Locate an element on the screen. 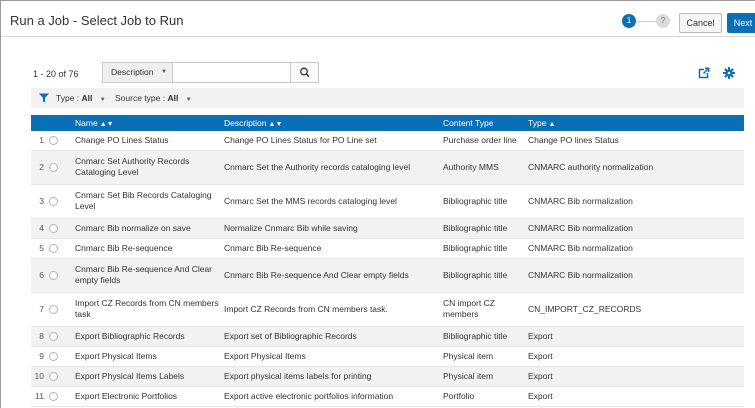  export-icon is located at coordinates (704, 73).